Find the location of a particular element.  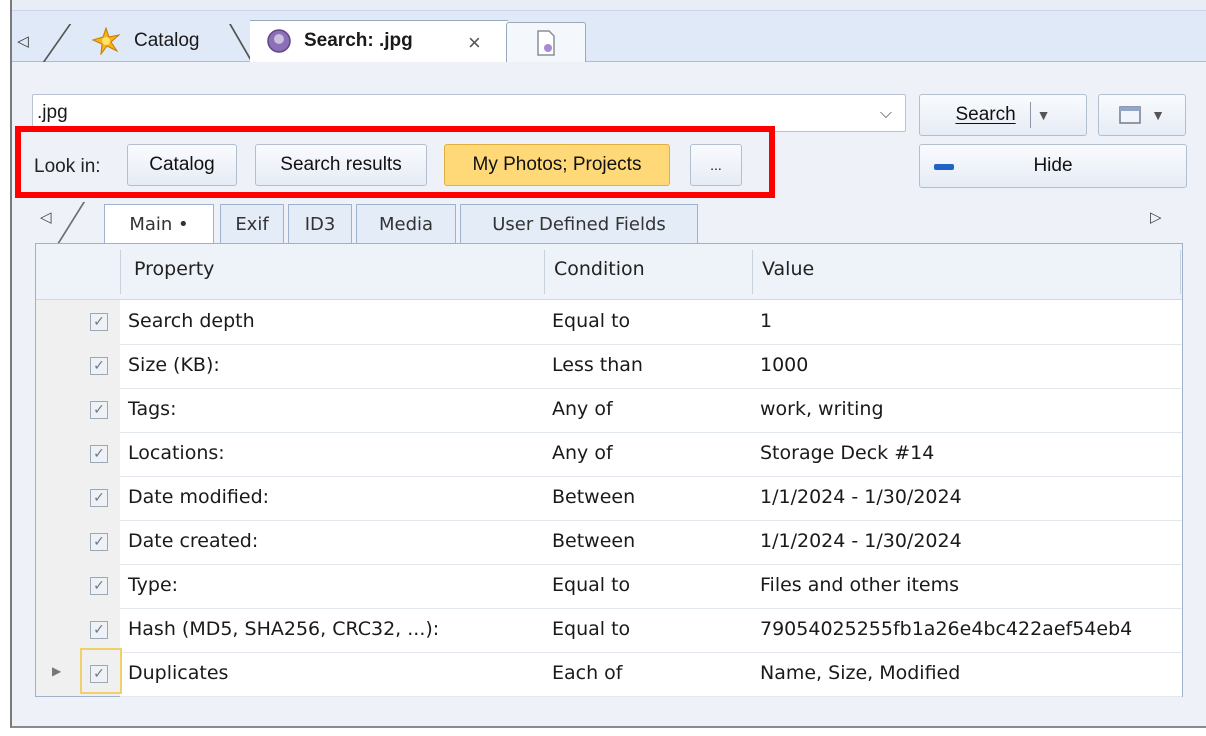

subtab-scroll-right-icon: ▷ is located at coordinates (1156, 217).